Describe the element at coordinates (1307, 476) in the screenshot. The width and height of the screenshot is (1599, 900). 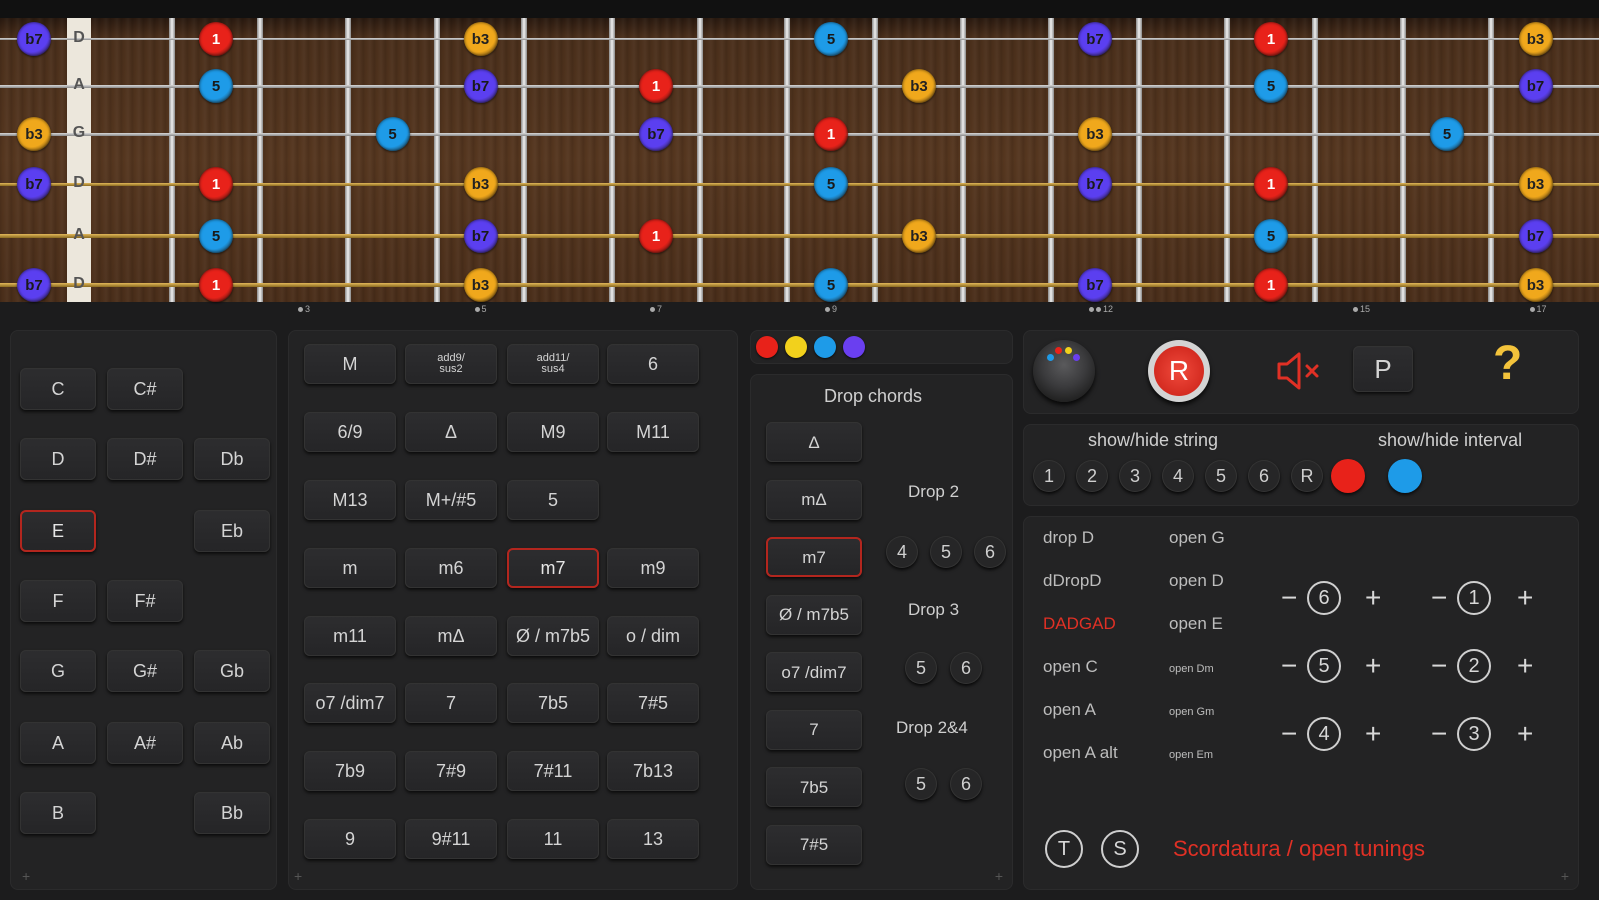
I see `toggle-string-R-button: R` at that location.